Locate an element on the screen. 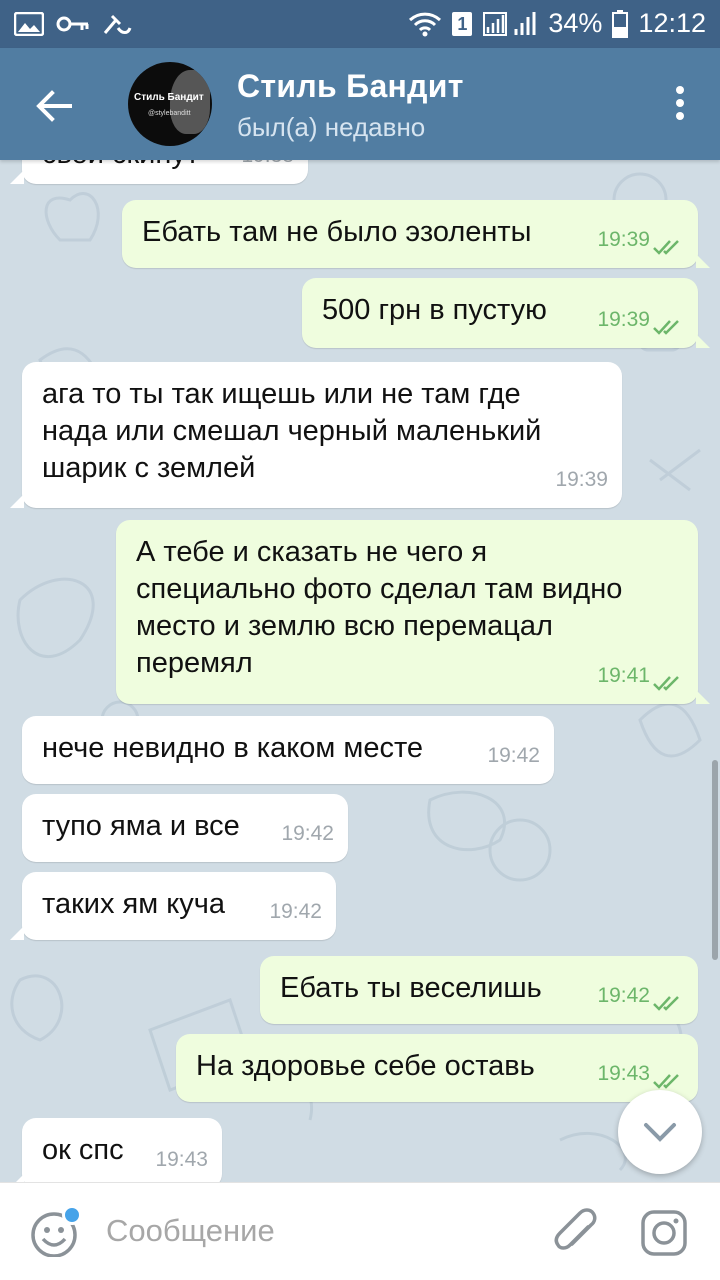  attach-icon is located at coordinates (575, 1229).